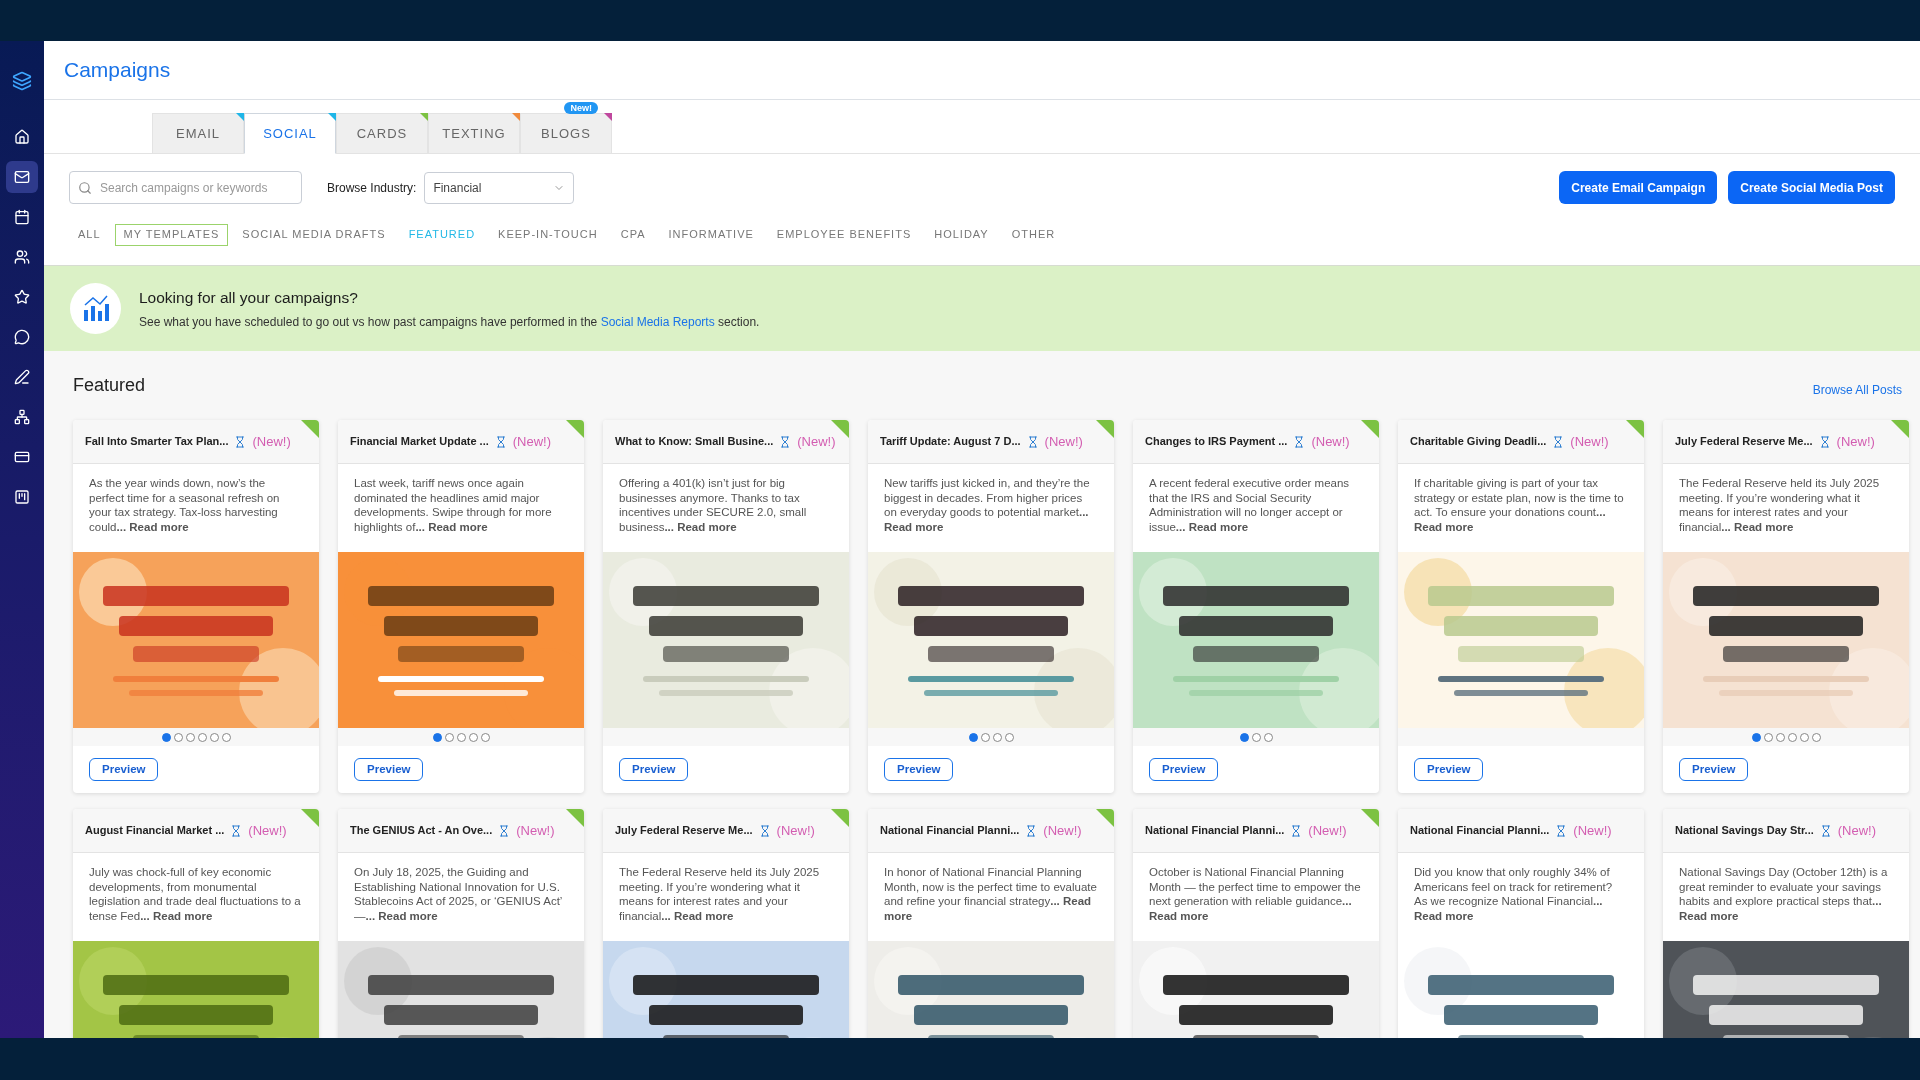 The width and height of the screenshot is (1920, 1080). I want to click on filter-tab: EMPLOYEE BENEFITS, so click(844, 234).